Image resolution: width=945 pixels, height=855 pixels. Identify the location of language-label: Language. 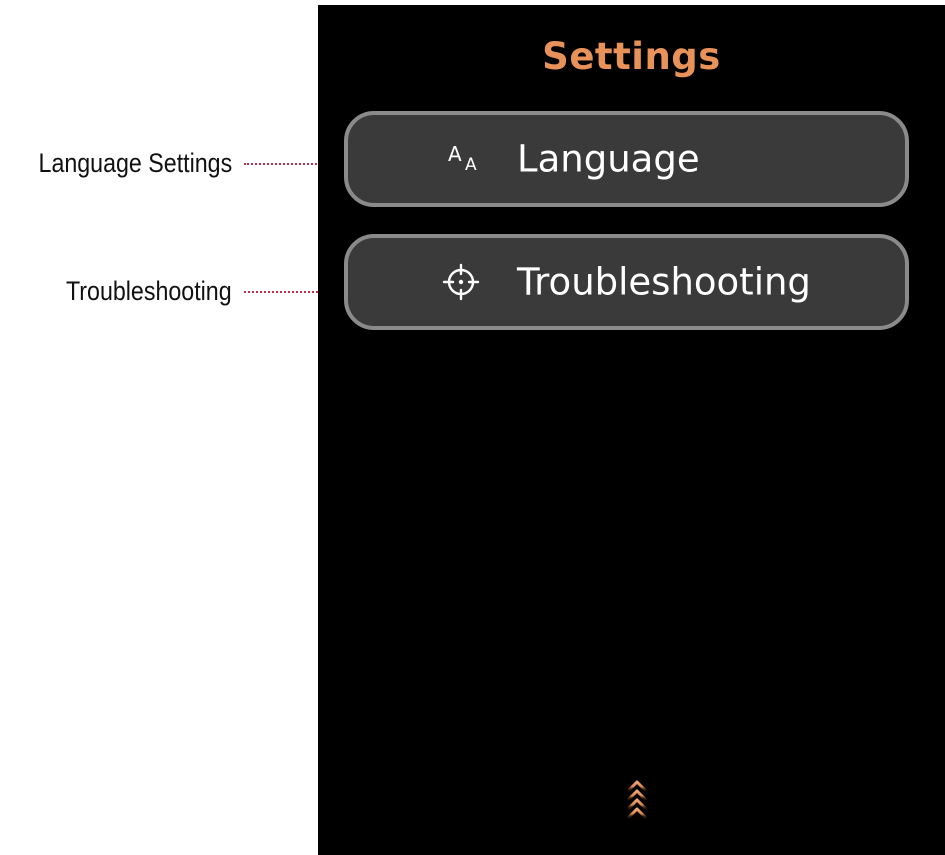
(608, 159).